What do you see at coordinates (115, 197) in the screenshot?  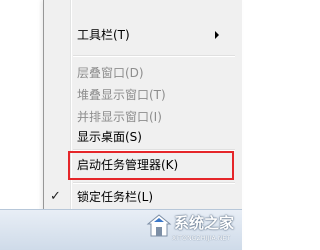 I see `menu-item-label: 锁定任务栏(L)` at bounding box center [115, 197].